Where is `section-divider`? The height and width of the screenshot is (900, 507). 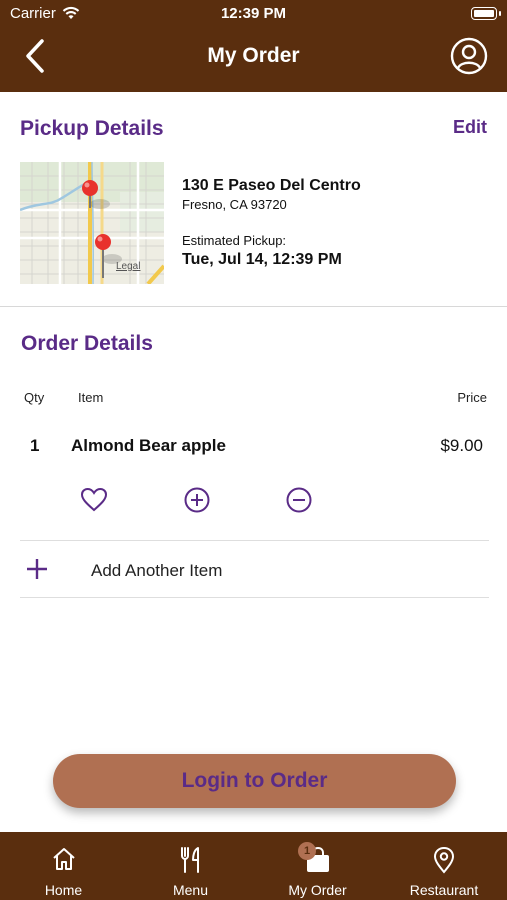 section-divider is located at coordinates (253, 306).